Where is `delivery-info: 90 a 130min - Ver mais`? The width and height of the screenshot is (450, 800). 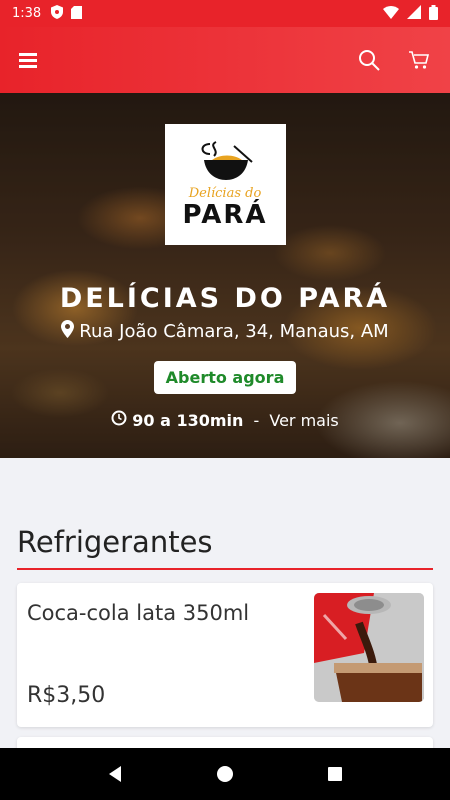
delivery-info: 90 a 130min - Ver mais is located at coordinates (225, 420).